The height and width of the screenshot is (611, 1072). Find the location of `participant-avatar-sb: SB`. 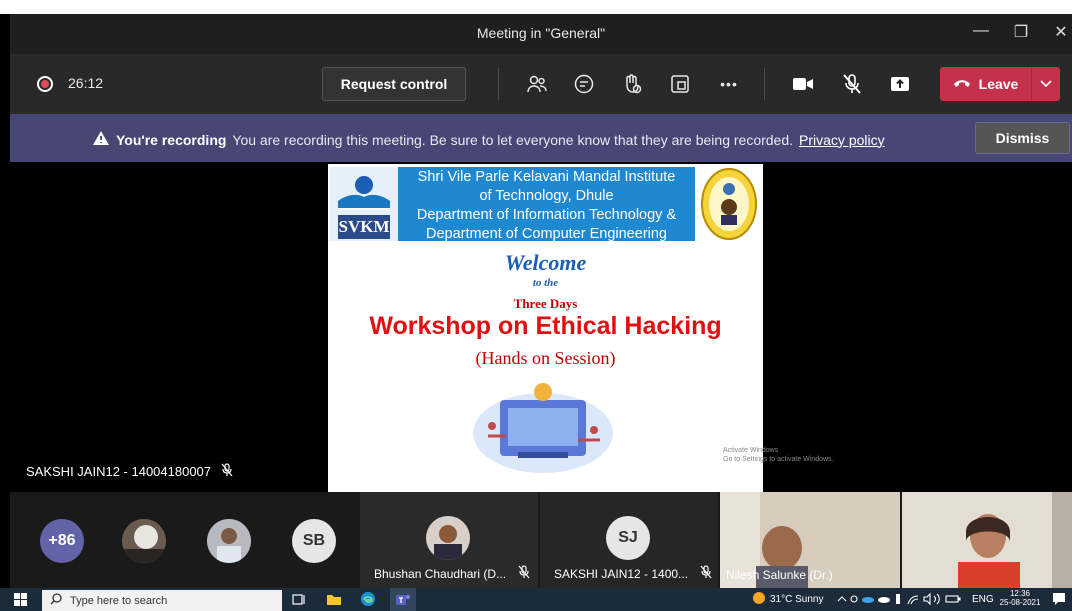

participant-avatar-sb: SB is located at coordinates (314, 541).